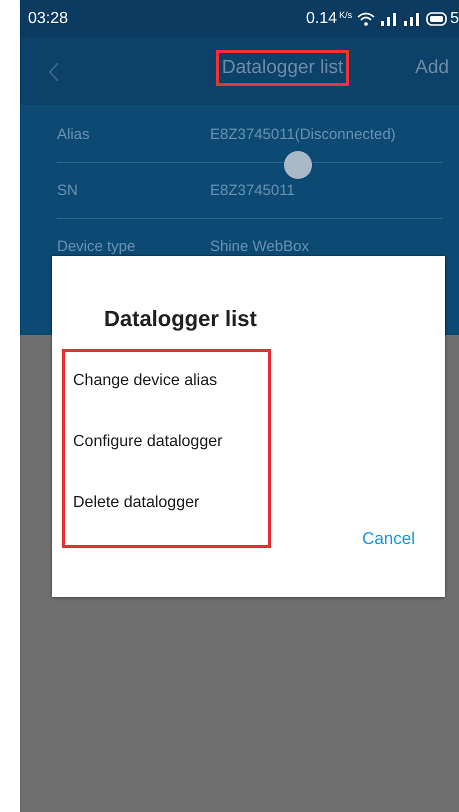 The width and height of the screenshot is (459, 812). What do you see at coordinates (298, 165) in the screenshot?
I see `touch-indicator-icon` at bounding box center [298, 165].